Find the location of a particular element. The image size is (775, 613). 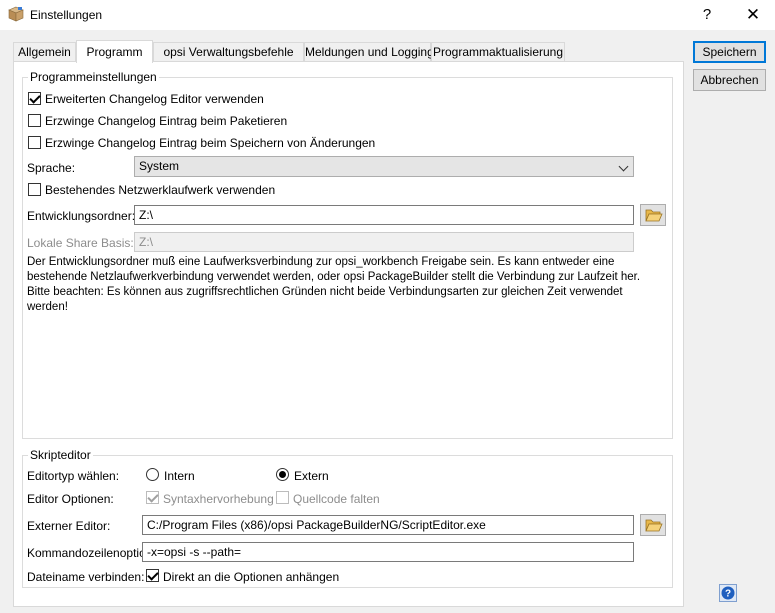

program-settings-legend: Programmeinstellungen is located at coordinates (93, 77).